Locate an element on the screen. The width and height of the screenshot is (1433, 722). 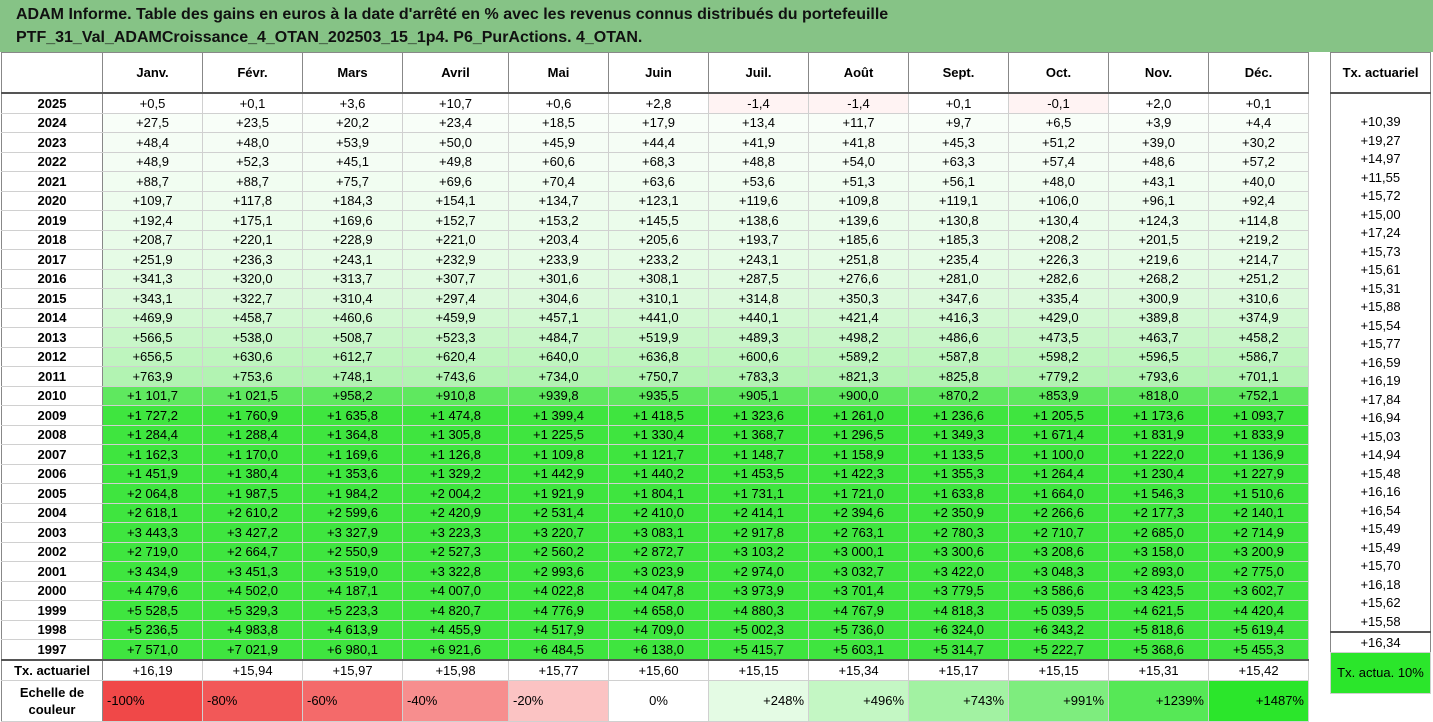
gain-cell: +251,9 is located at coordinates (152, 259).